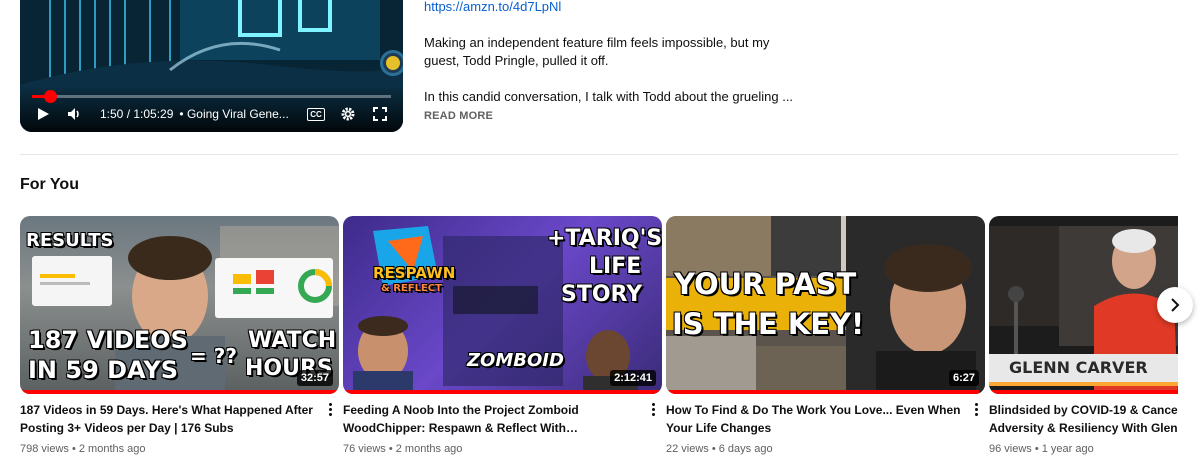  Describe the element at coordinates (633, 378) in the screenshot. I see `duration-badge: 2:12:41` at that location.